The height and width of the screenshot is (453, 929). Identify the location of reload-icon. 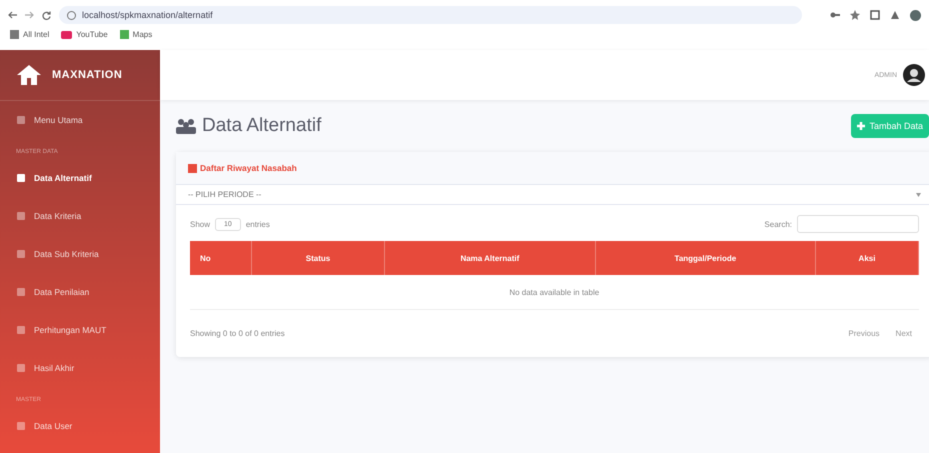
(46, 15).